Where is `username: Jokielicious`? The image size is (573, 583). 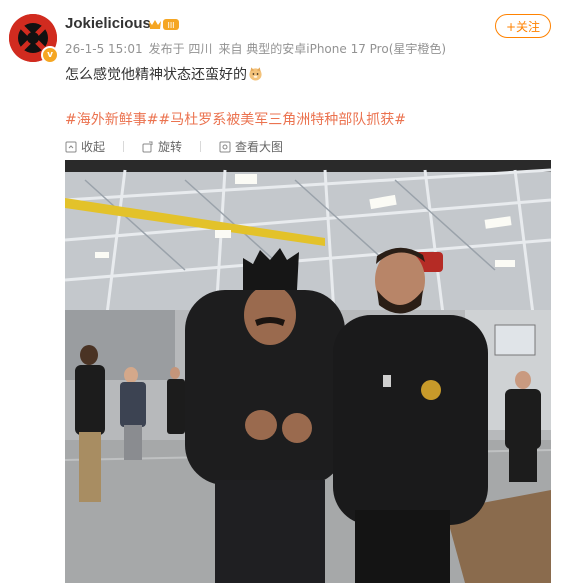 username: Jokielicious is located at coordinates (108, 23).